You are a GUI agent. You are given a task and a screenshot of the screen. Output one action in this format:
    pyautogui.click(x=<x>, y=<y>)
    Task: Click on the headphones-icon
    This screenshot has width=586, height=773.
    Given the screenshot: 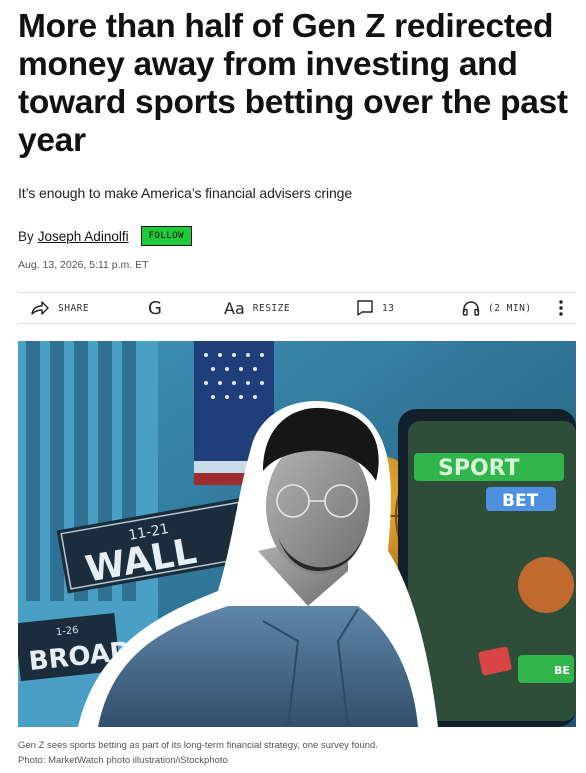 What is the action you would take?
    pyautogui.click(x=471, y=308)
    